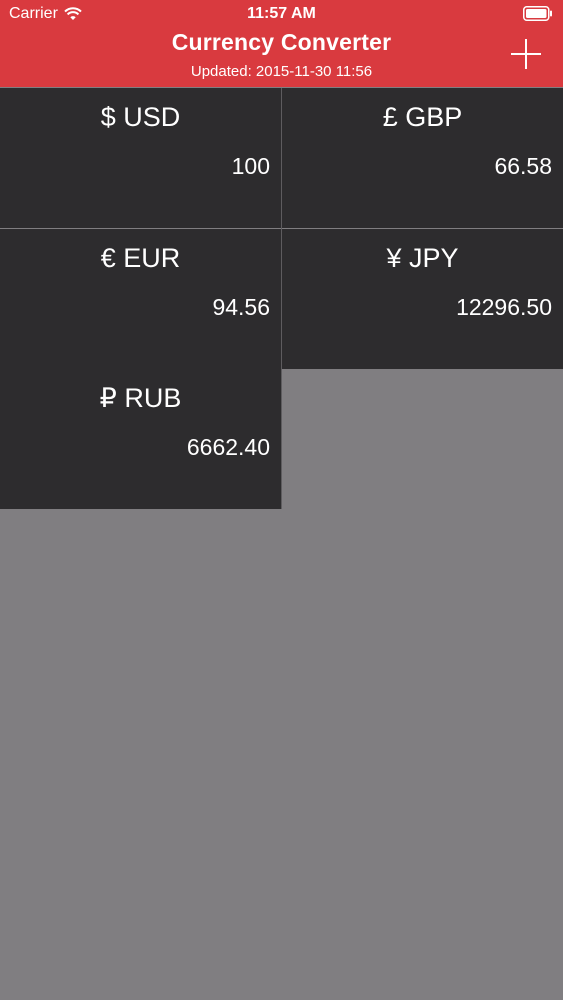 This screenshot has height=1000, width=563. I want to click on page-title: Currency Converter, so click(281, 42).